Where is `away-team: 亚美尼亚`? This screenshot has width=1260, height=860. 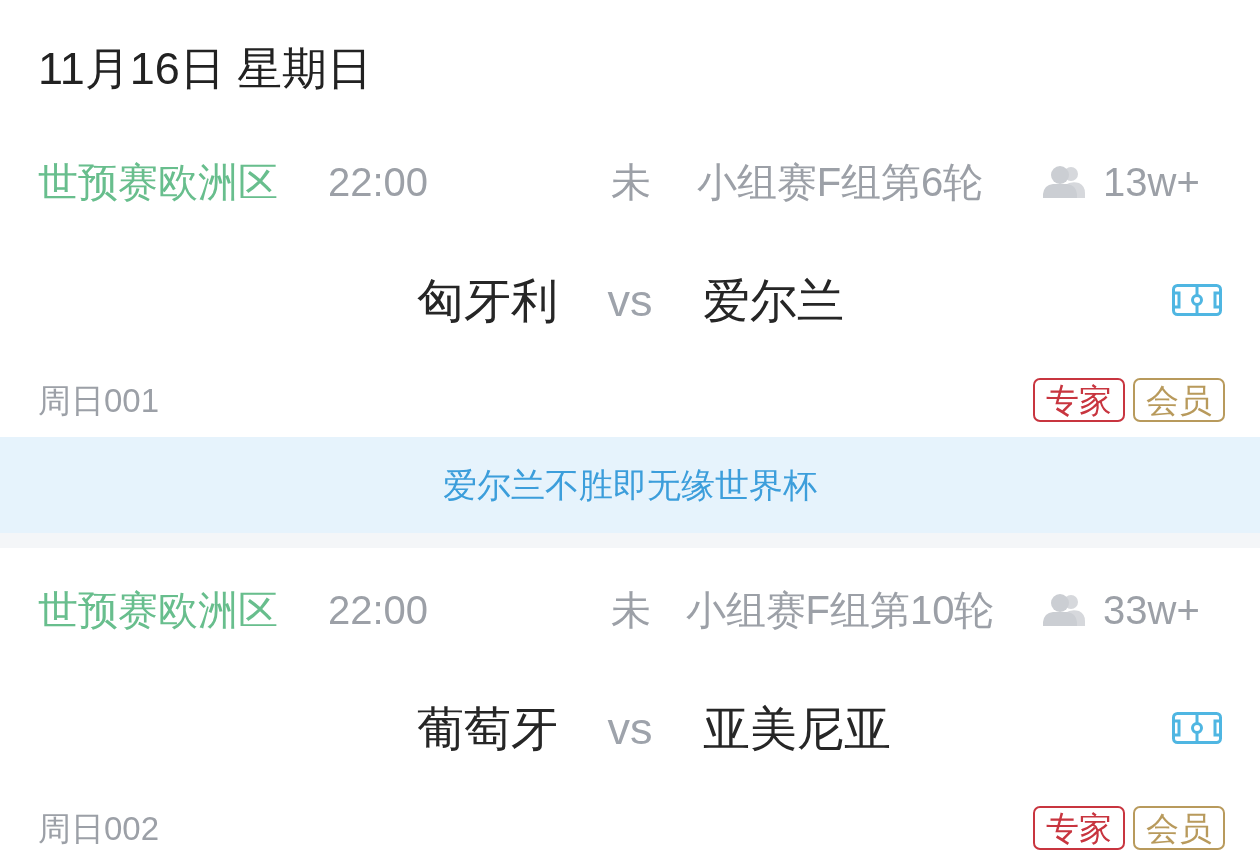 away-team: 亚美尼亚 is located at coordinates (796, 728).